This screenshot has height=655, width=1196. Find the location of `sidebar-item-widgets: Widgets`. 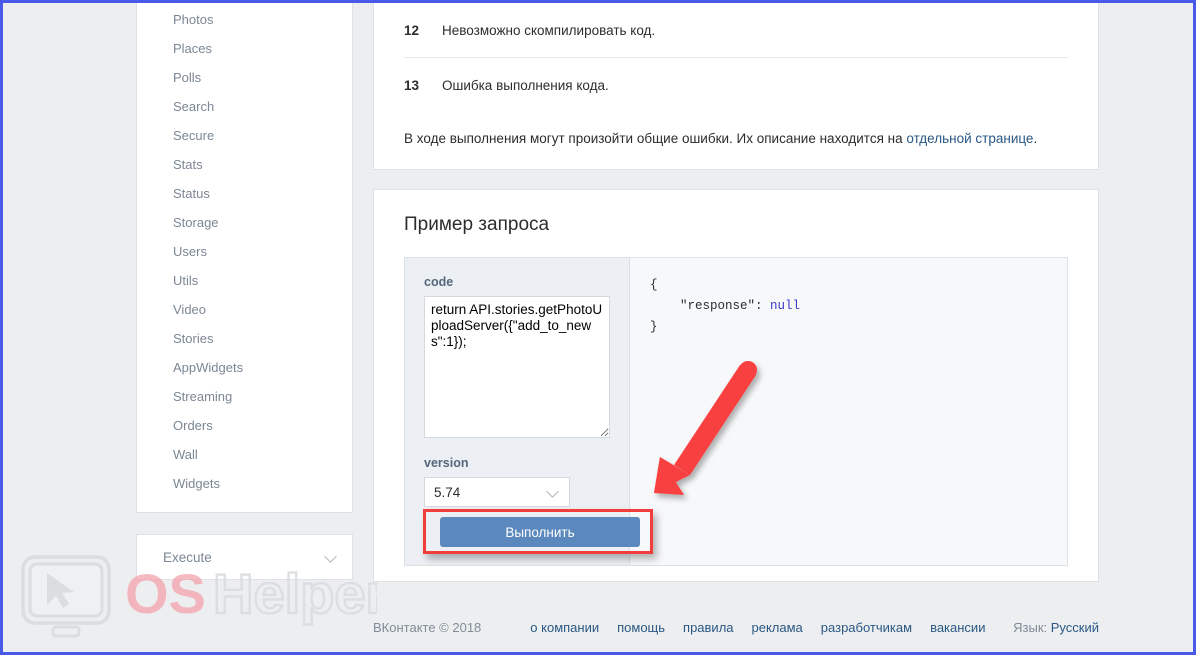

sidebar-item-widgets: Widgets is located at coordinates (244, 483).